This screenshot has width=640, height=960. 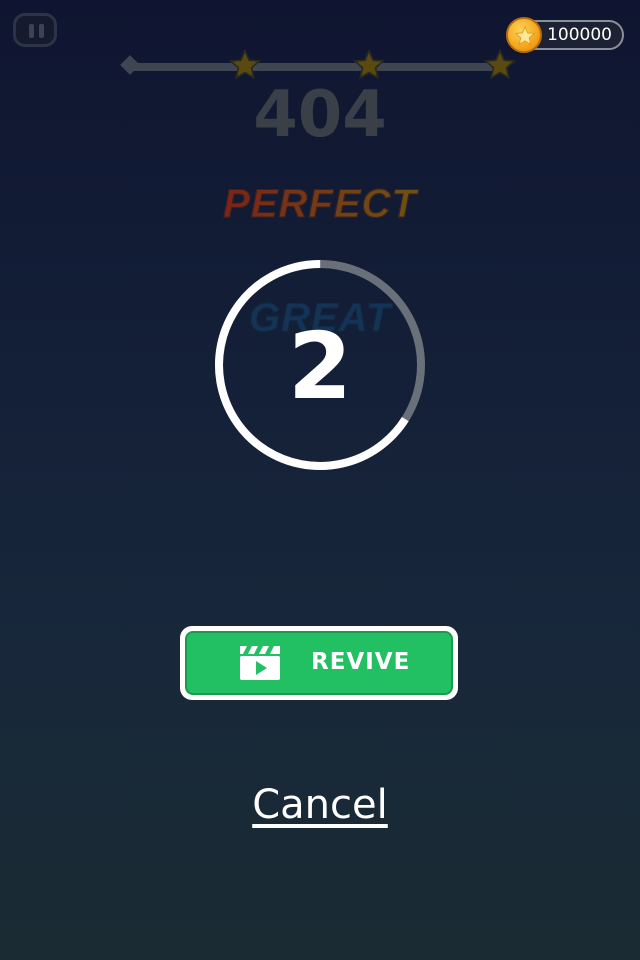 I want to click on level-progress-bar, so click(x=316, y=67).